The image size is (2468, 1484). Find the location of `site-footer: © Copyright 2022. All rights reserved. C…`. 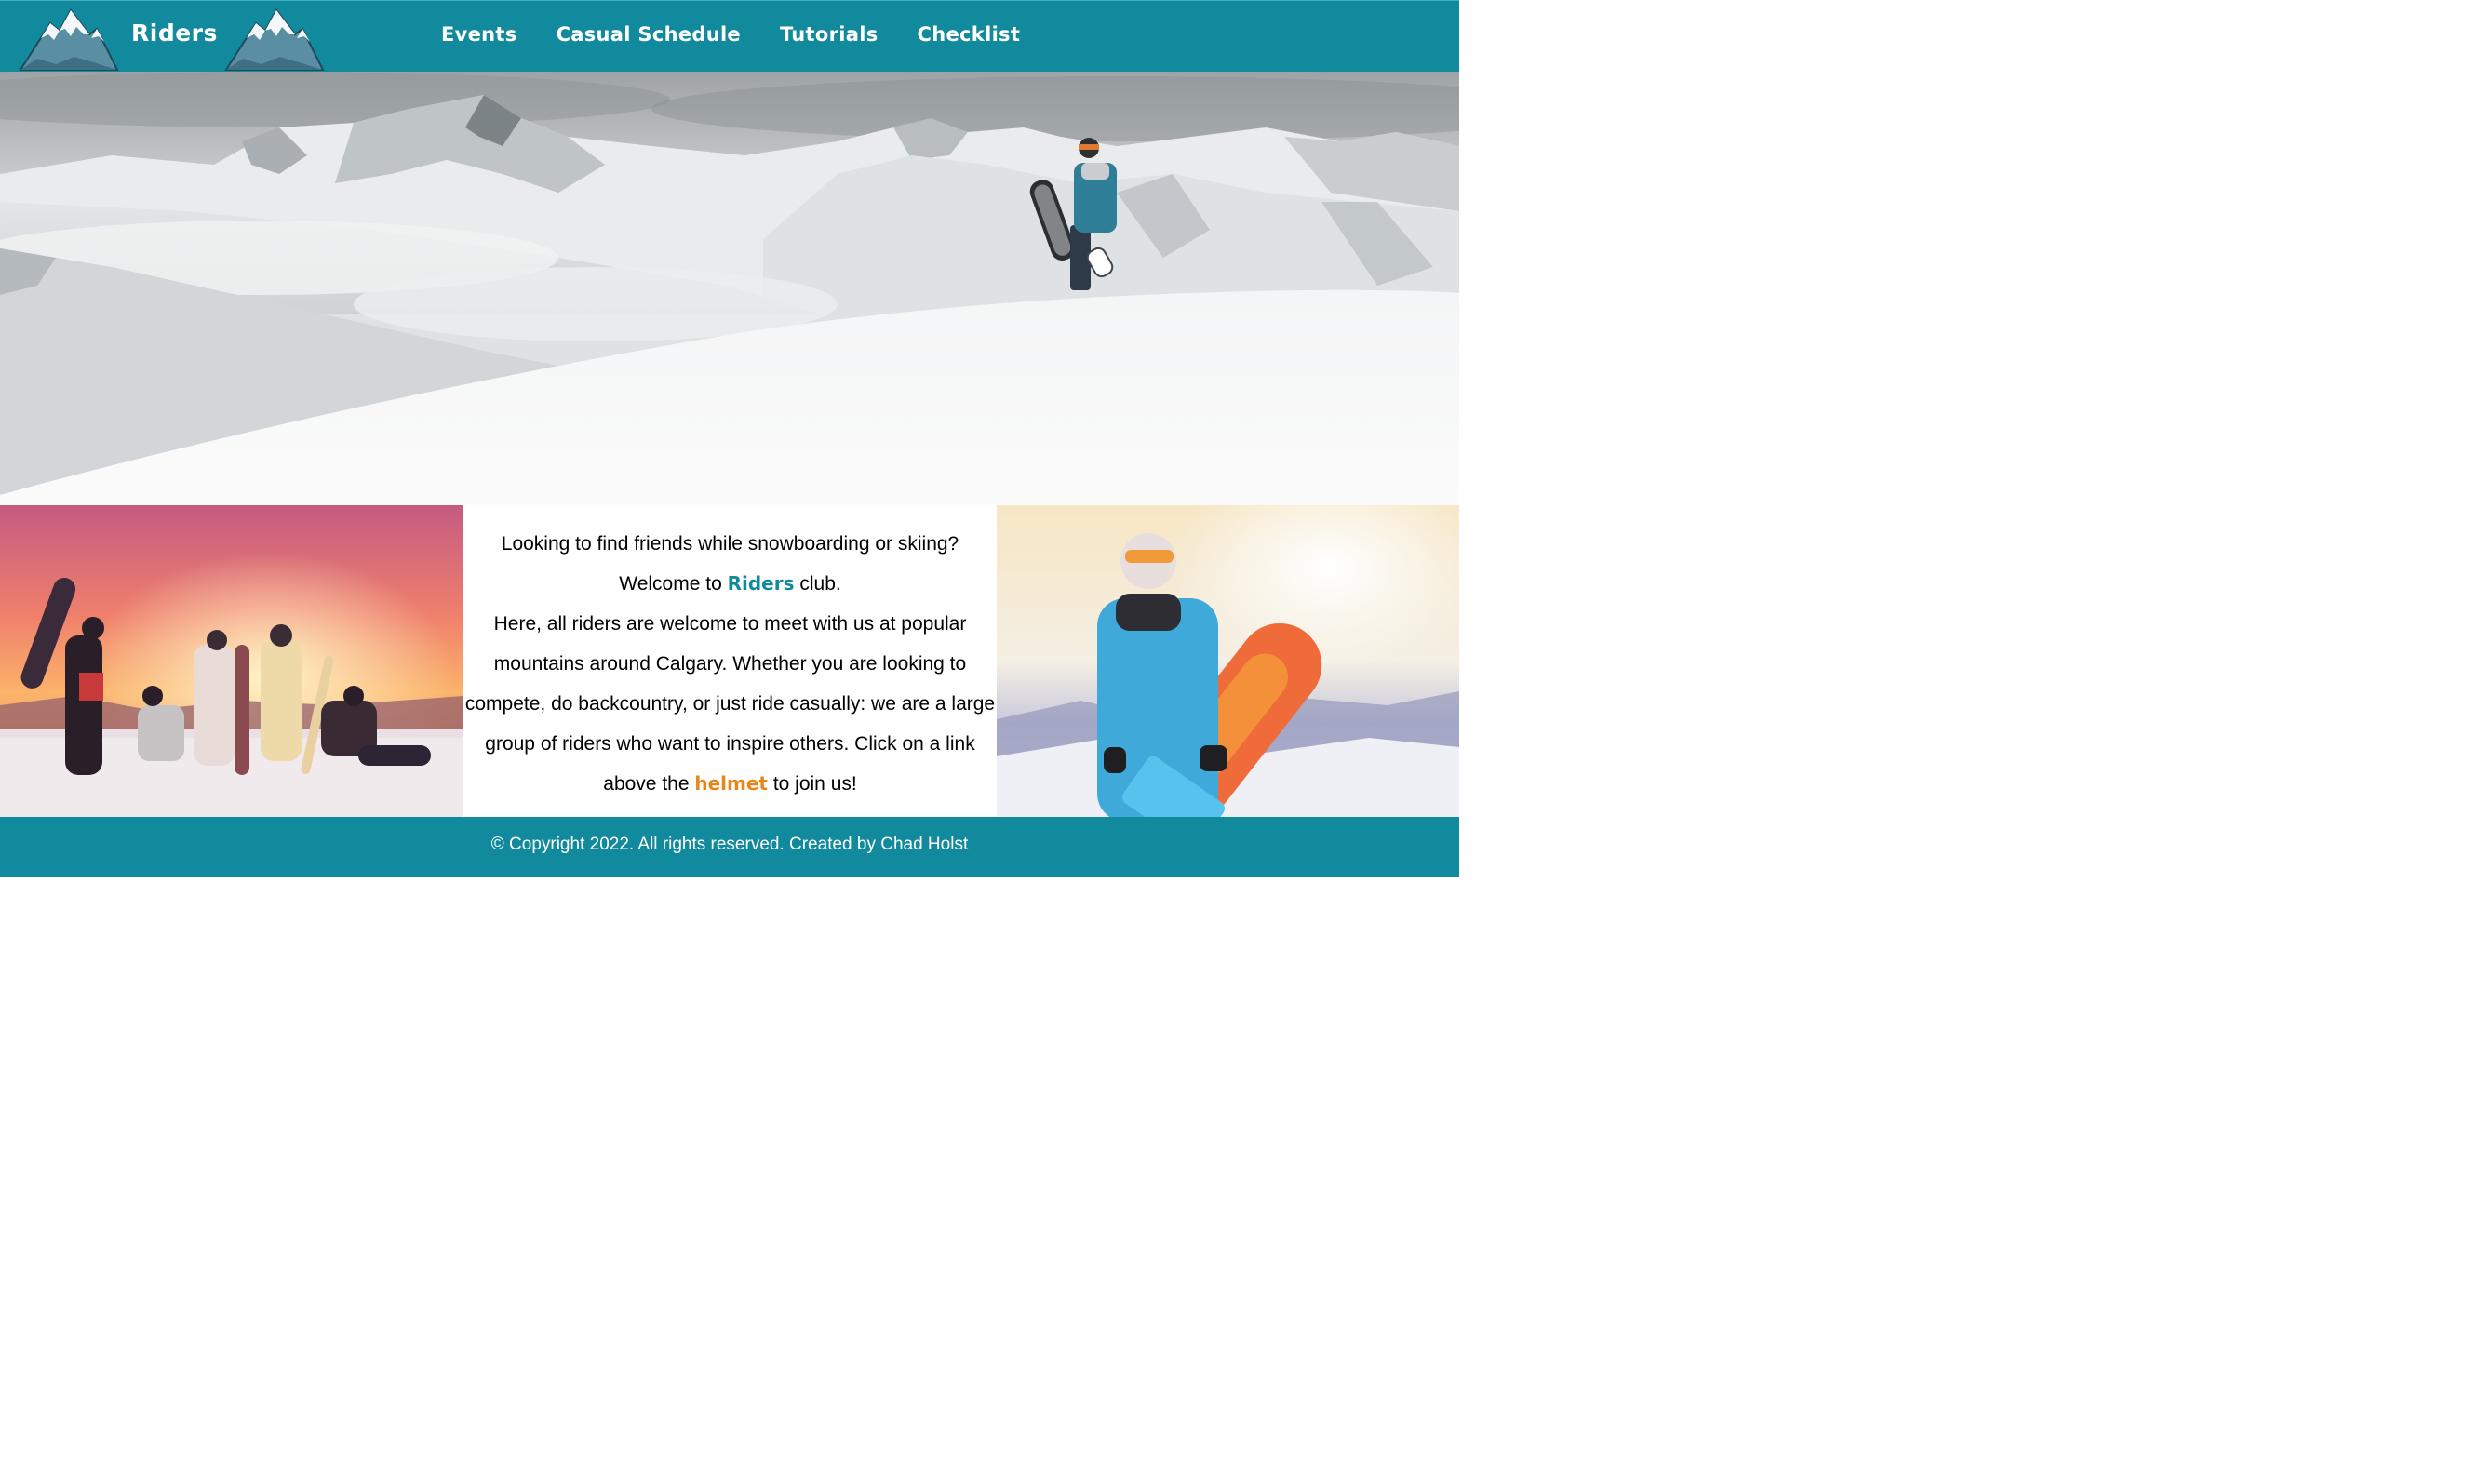

site-footer: © Copyright 2022. All rights reserved. C… is located at coordinates (729, 847).